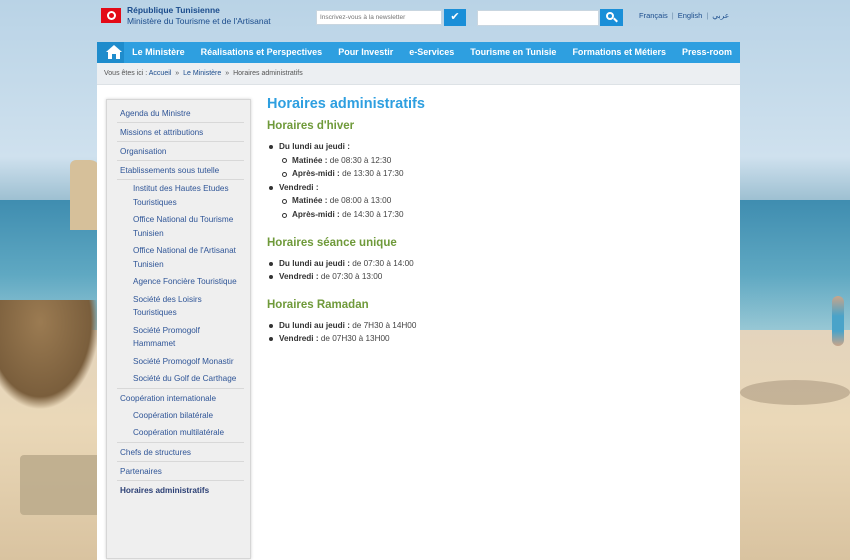 Image resolution: width=850 pixels, height=560 pixels. Describe the element at coordinates (262, 52) in the screenshot. I see `nav-realisations: Réalisations et Perspectives` at that location.